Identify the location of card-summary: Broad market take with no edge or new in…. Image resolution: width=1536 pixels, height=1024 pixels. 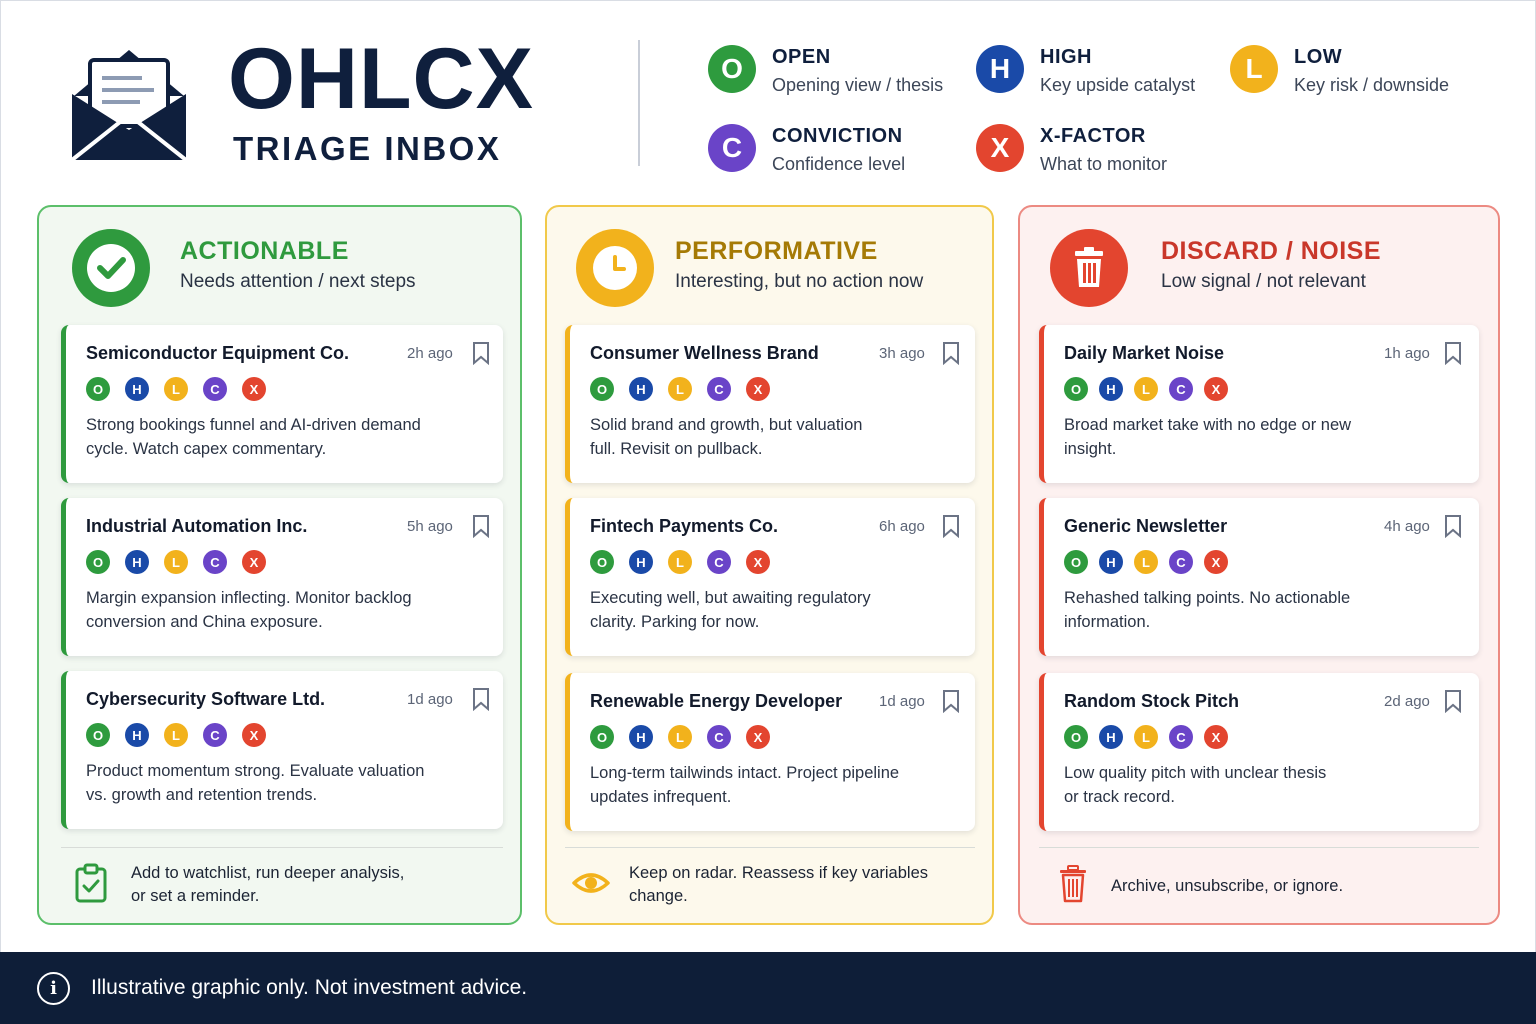
(1207, 437).